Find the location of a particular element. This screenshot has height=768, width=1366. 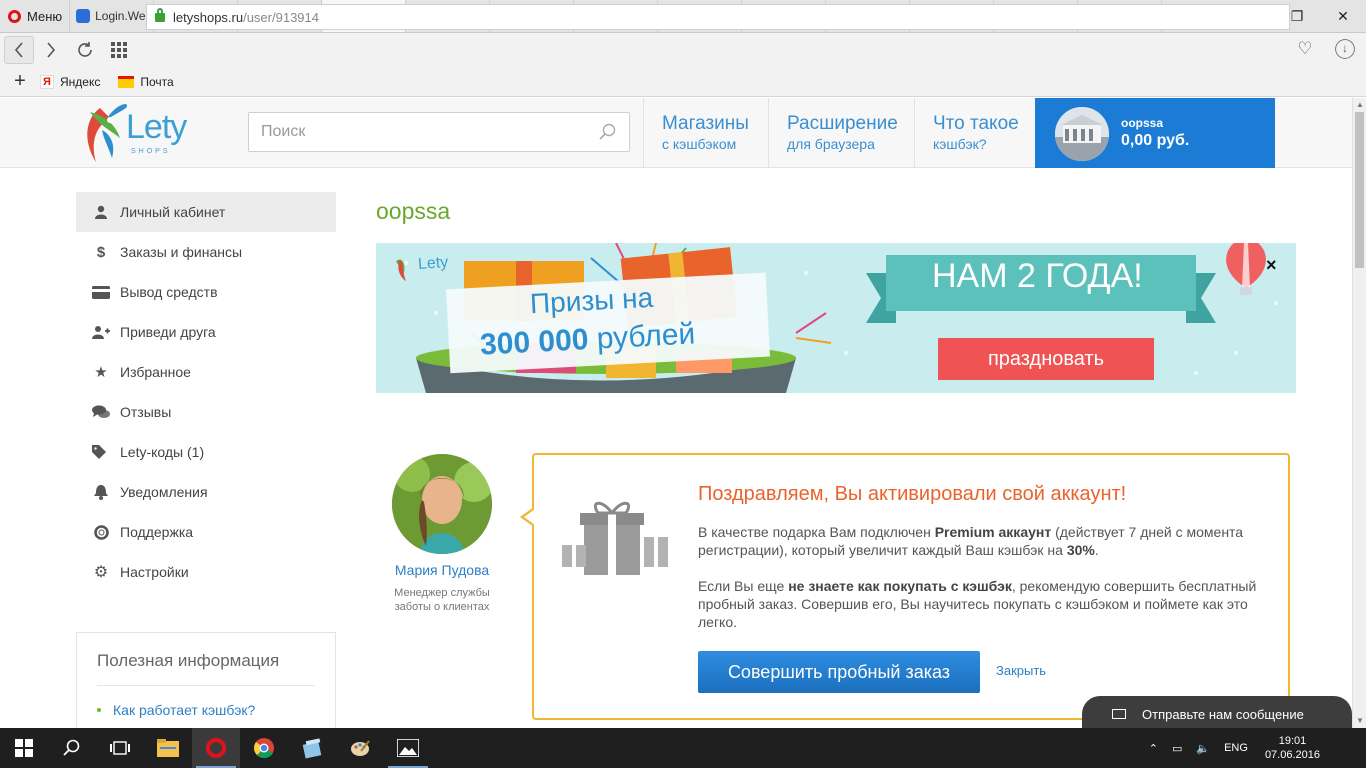

info-link-how-cashback-works: Как работает кэшбэк? is located at coordinates (206, 710).